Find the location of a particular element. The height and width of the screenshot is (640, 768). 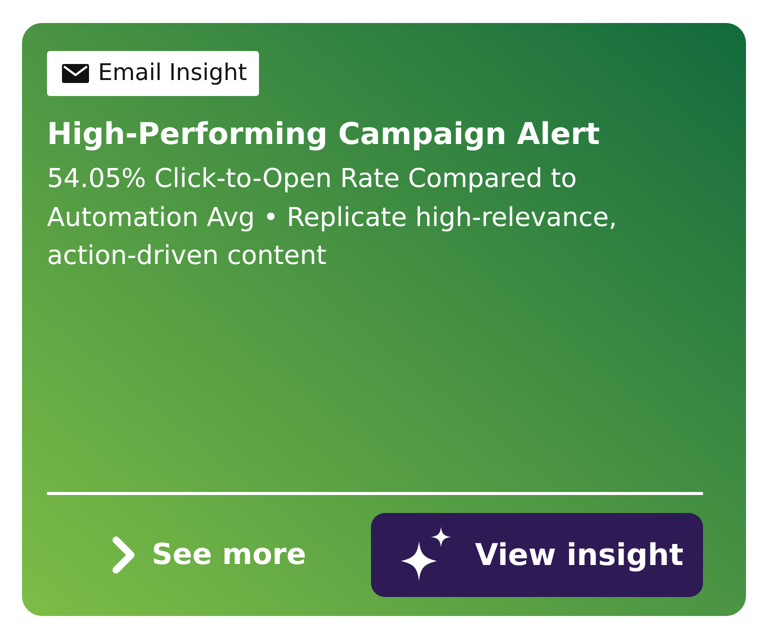

envelope-icon is located at coordinates (75, 73).